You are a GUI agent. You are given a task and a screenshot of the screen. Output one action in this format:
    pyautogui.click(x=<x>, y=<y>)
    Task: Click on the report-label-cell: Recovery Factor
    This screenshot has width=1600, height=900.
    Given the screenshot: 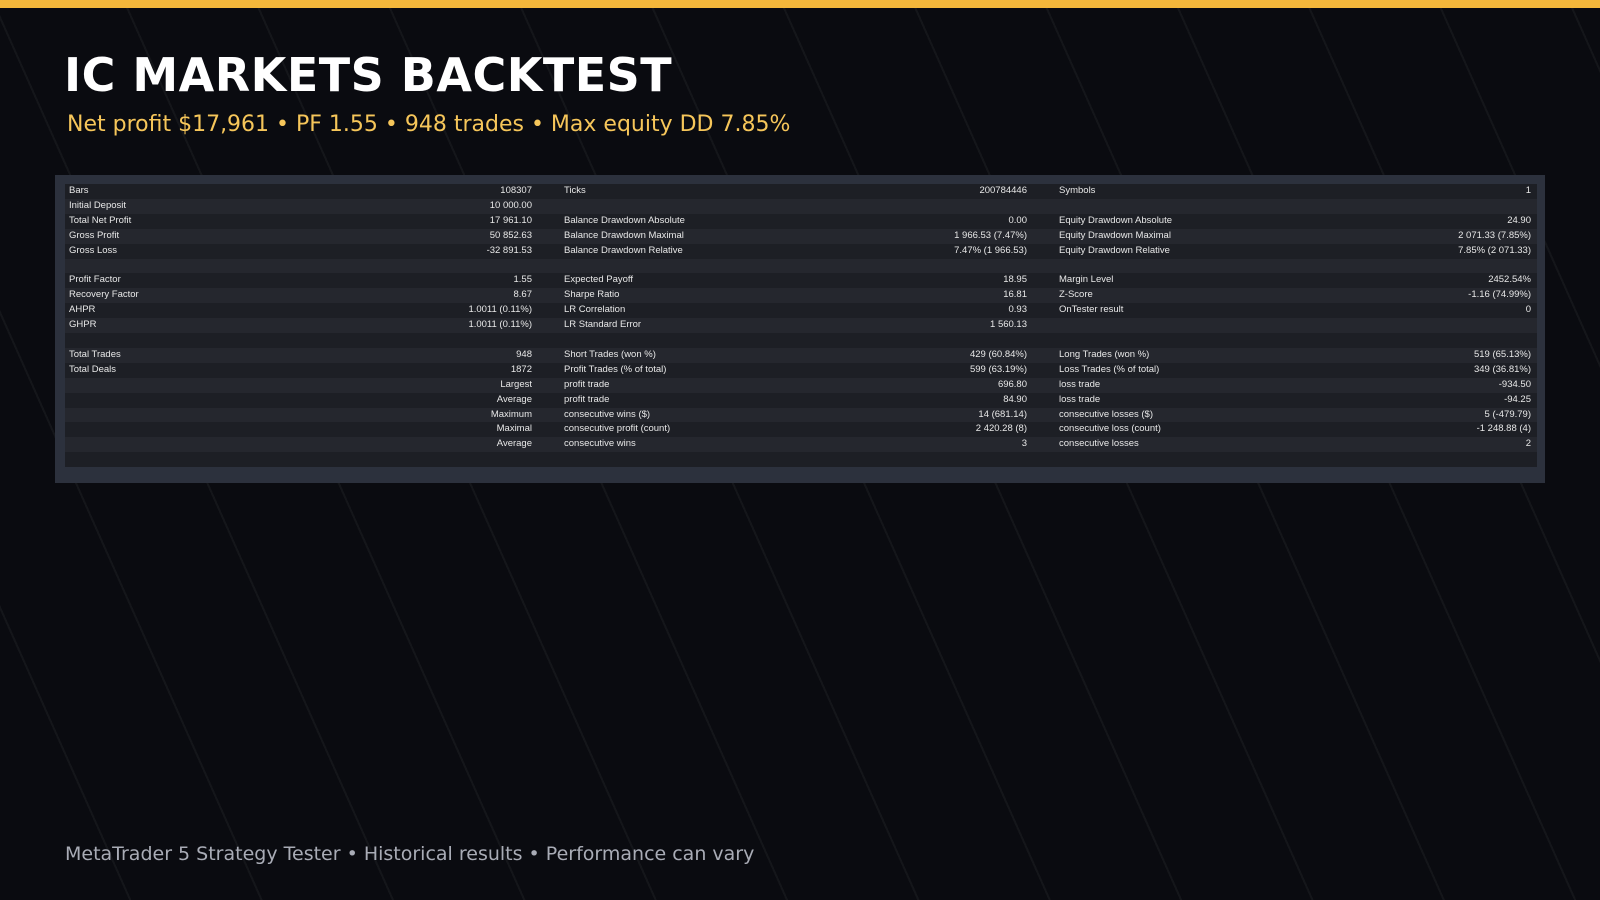 What is the action you would take?
    pyautogui.click(x=190, y=296)
    